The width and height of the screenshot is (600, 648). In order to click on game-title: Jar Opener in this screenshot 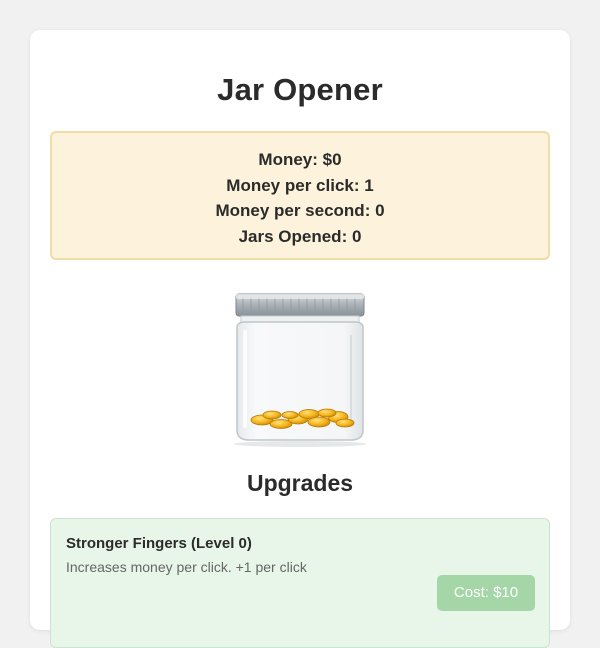, I will do `click(300, 89)`.